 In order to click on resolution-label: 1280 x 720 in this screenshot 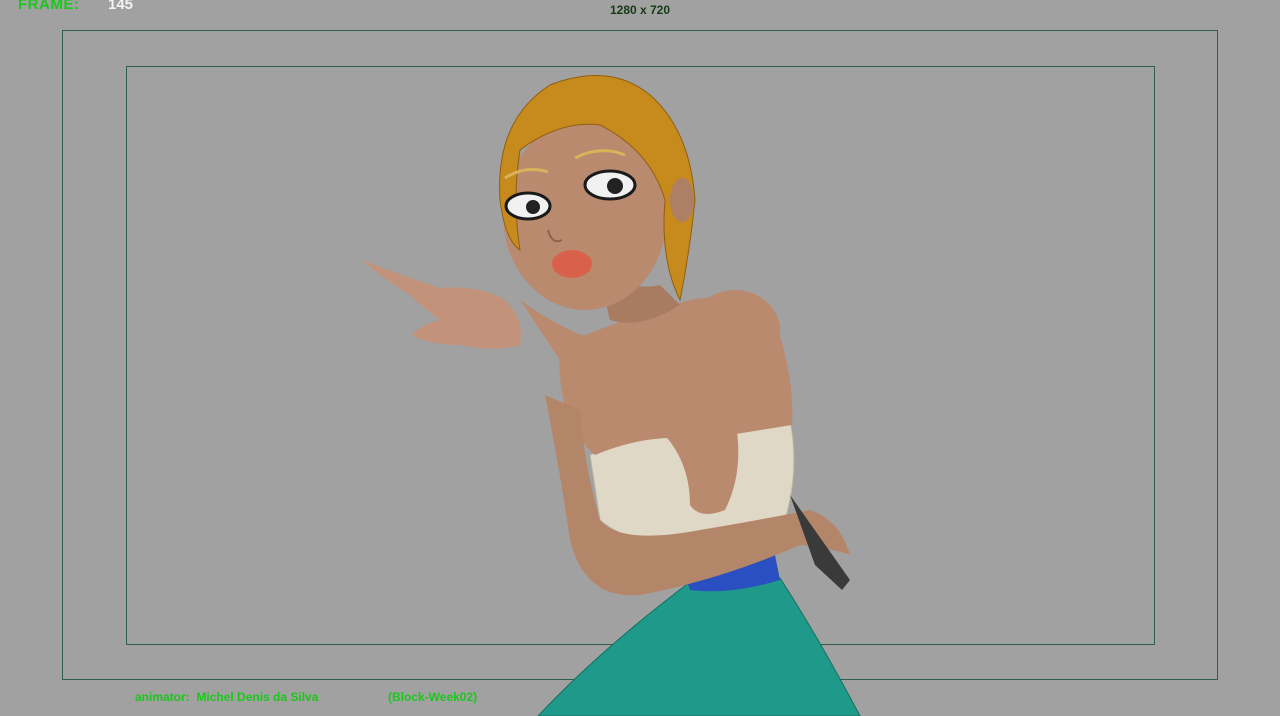, I will do `click(640, 10)`.